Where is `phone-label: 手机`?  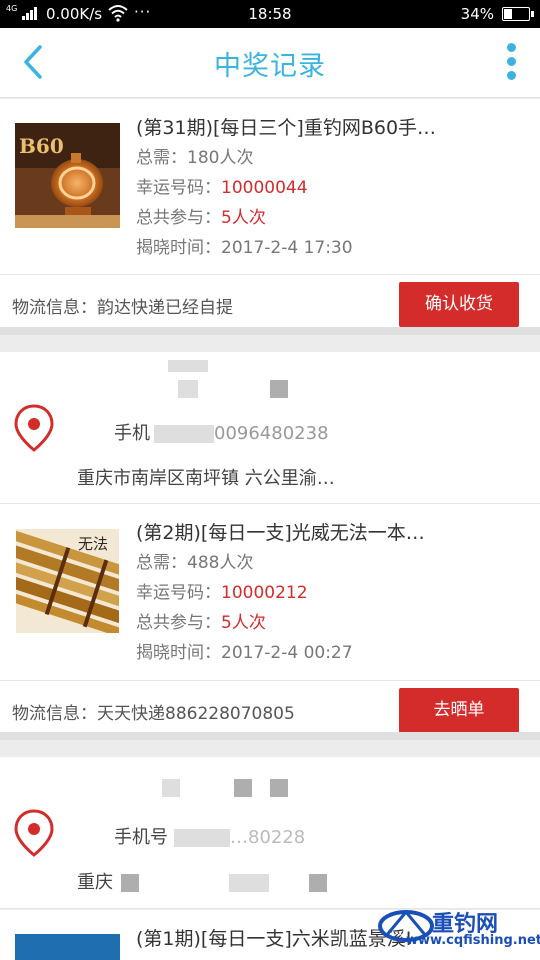 phone-label: 手机 is located at coordinates (132, 433).